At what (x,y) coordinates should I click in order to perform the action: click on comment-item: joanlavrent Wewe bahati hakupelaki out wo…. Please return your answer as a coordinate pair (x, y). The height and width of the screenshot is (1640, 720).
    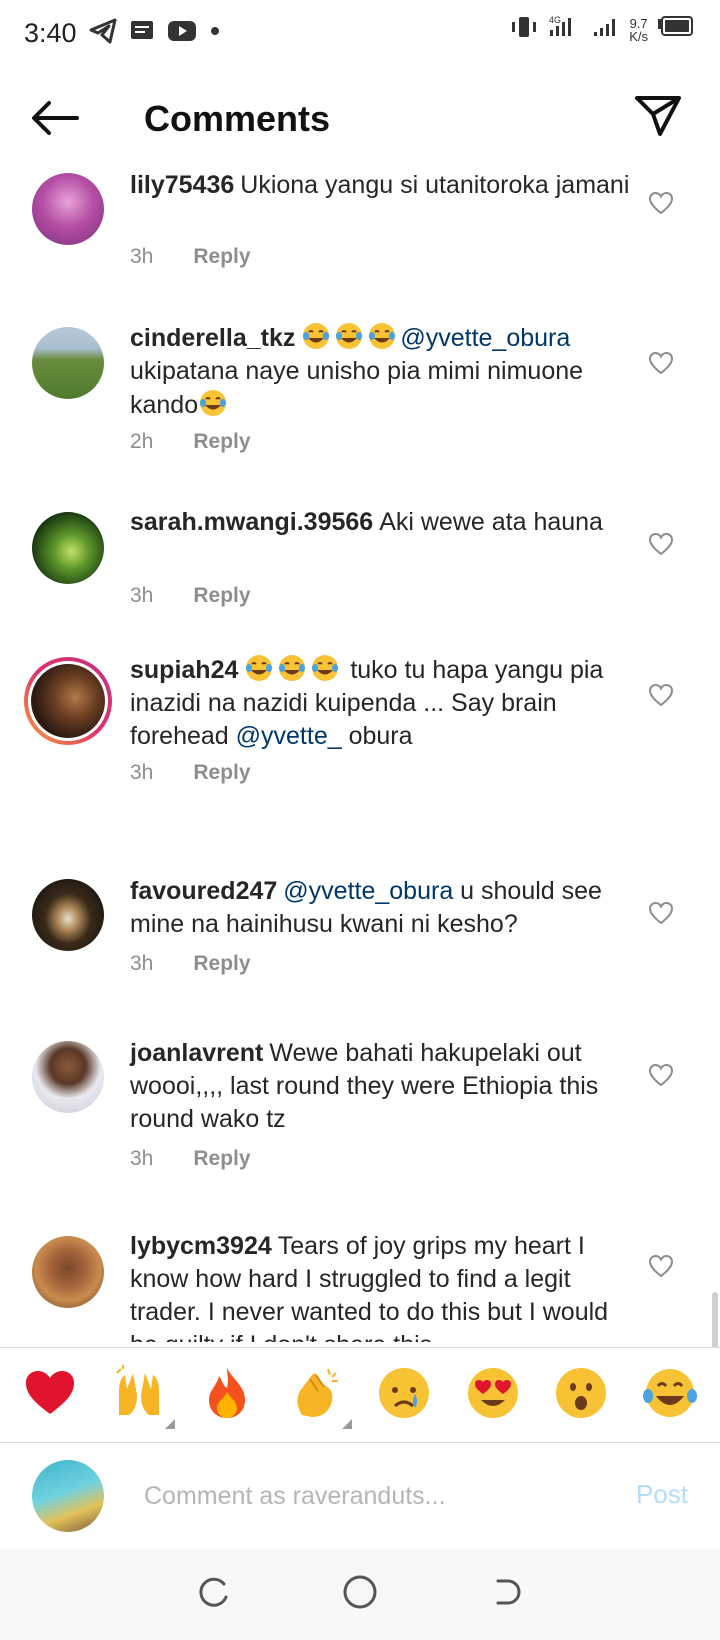
    Looking at the image, I should click on (360, 1130).